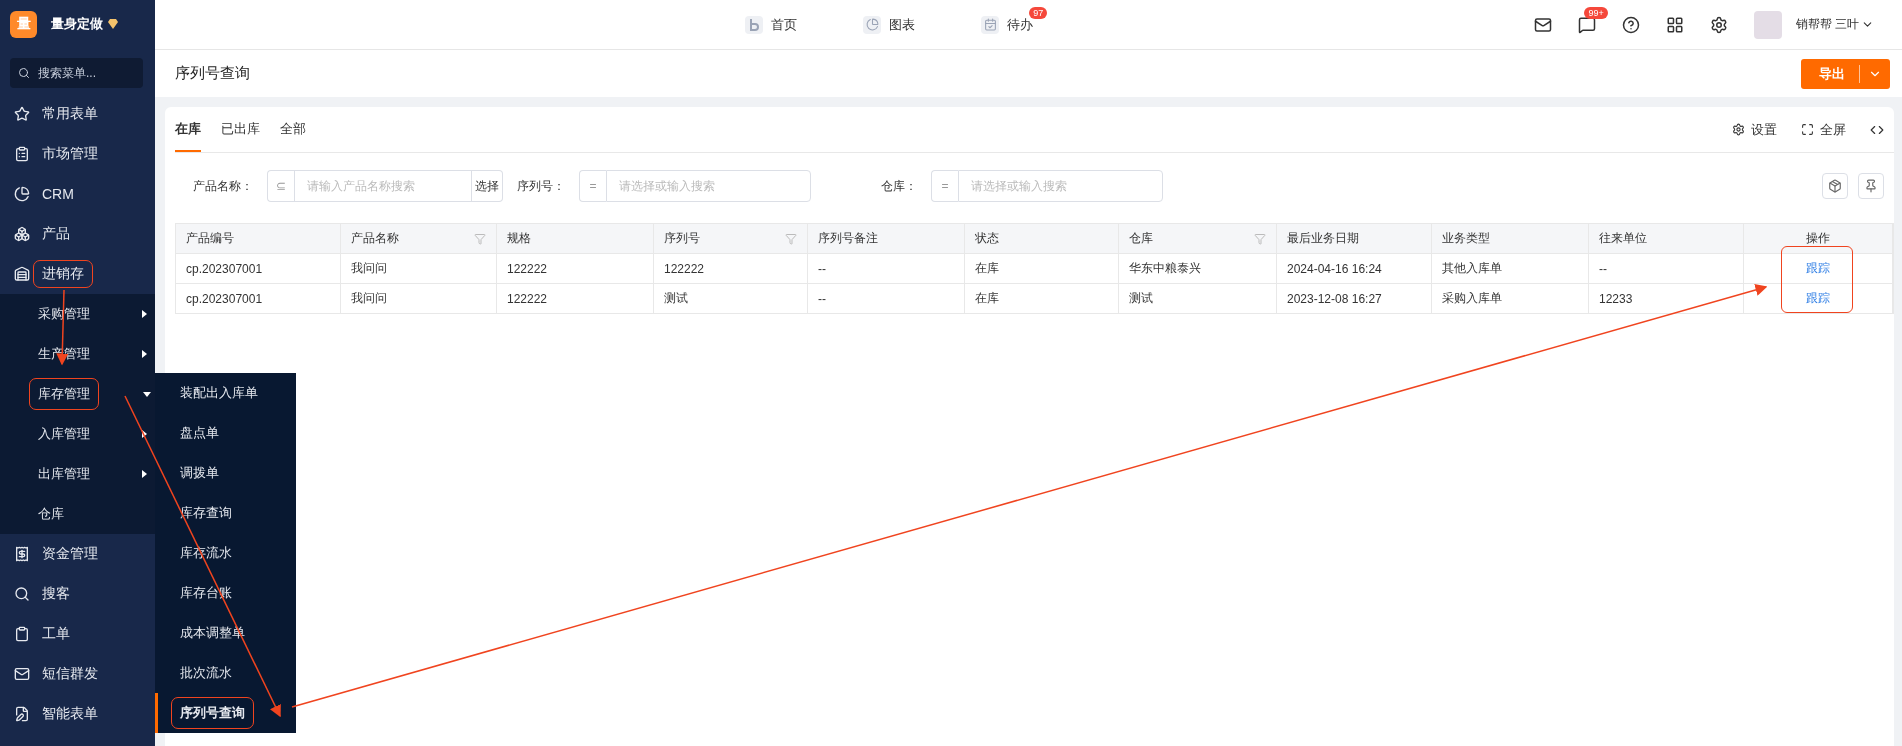 The image size is (1902, 746). I want to click on user-menu: 销帮帮 三叶, so click(1834, 24).